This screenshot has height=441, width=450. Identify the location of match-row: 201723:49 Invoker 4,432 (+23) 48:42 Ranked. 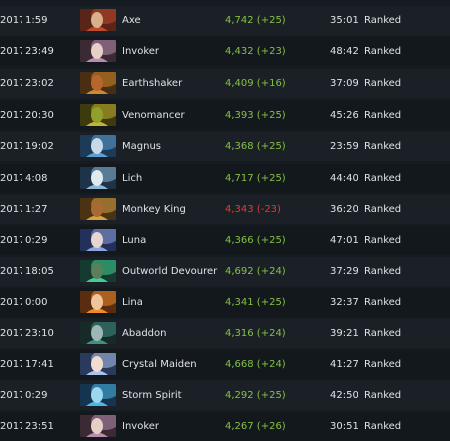
(225, 51).